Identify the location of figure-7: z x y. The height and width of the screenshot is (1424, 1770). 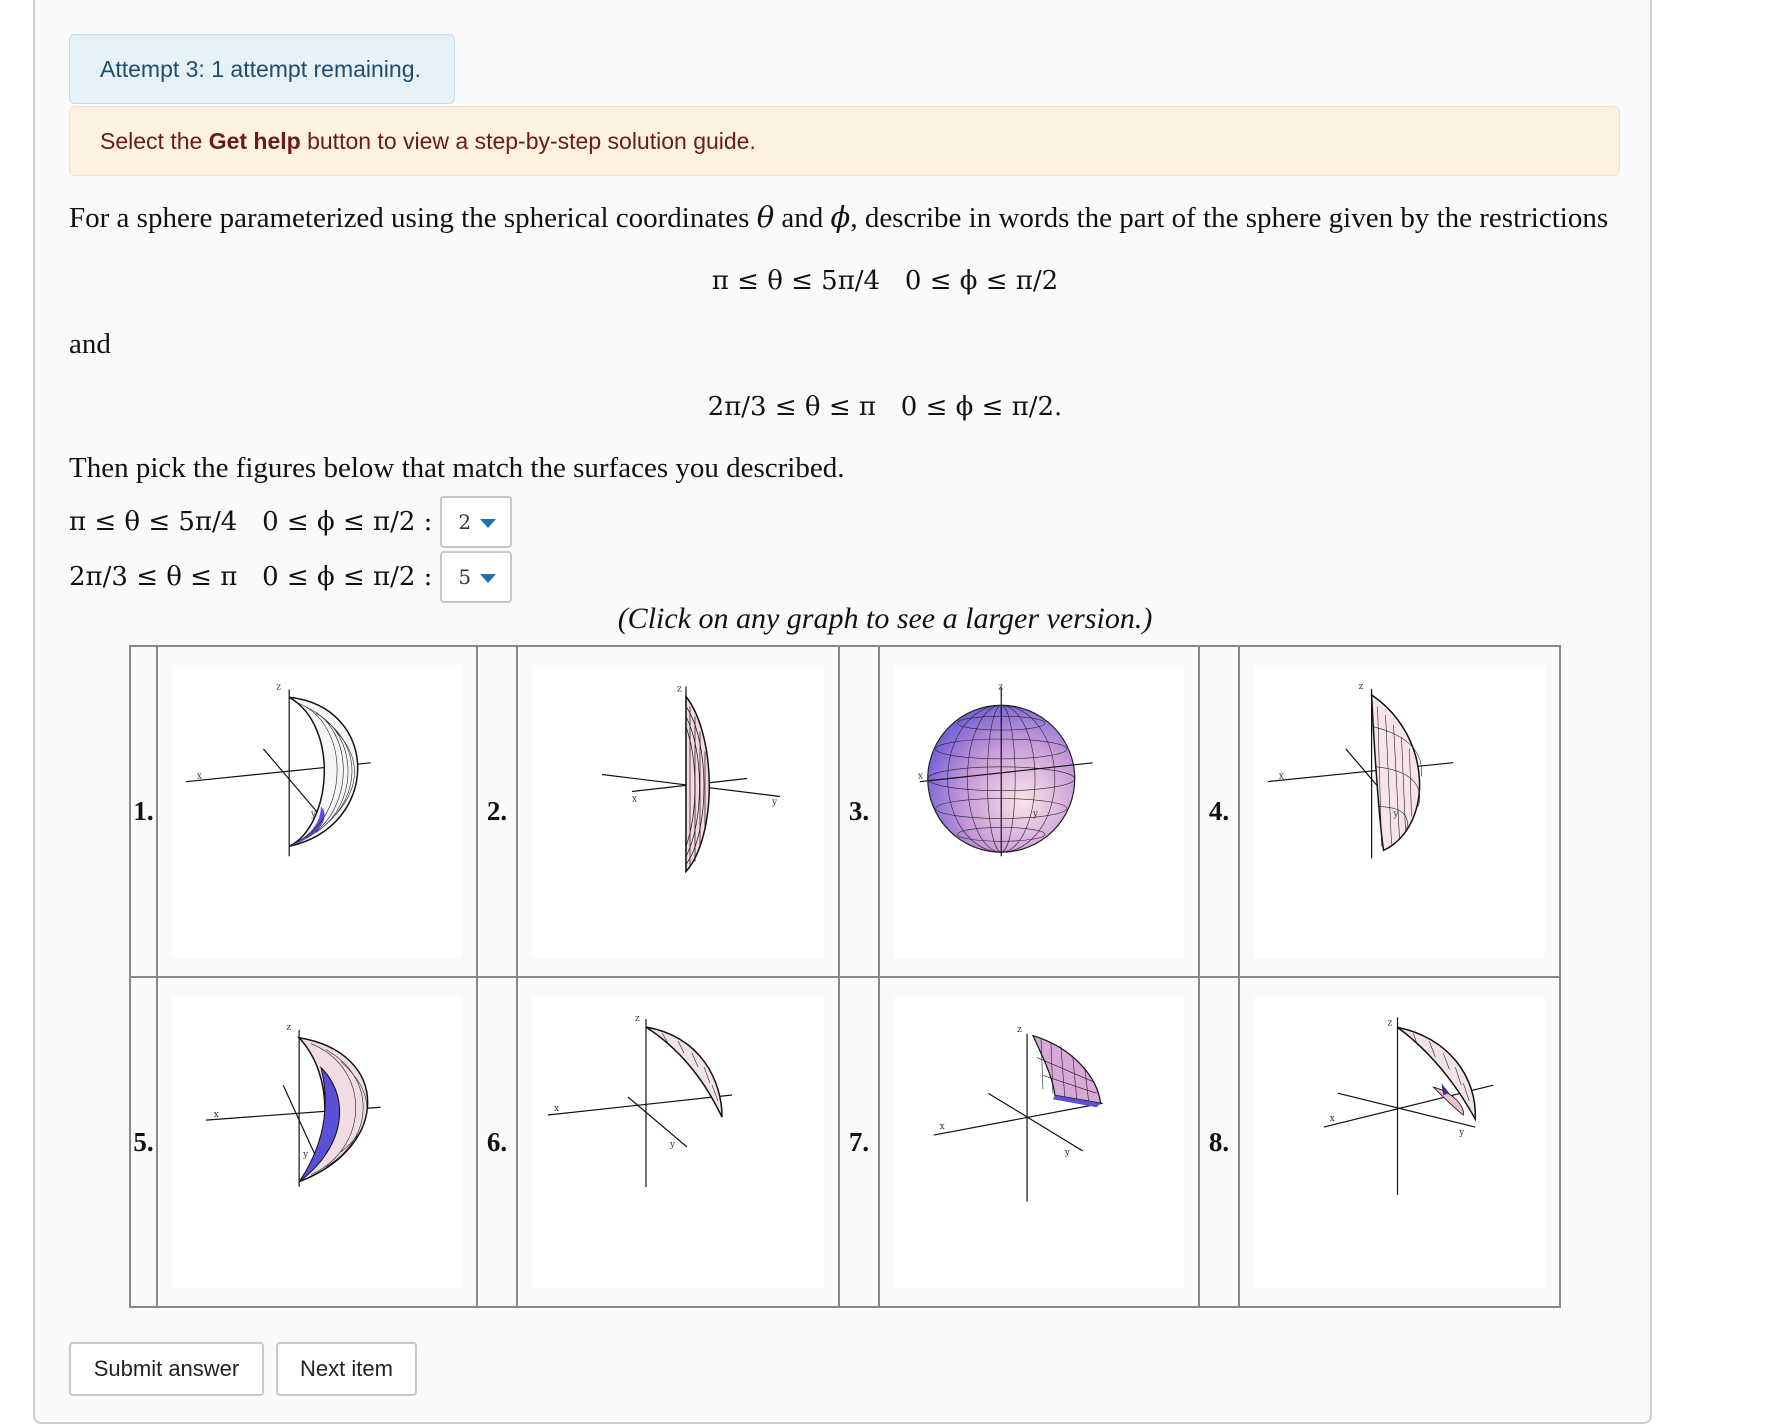
(1039, 1142).